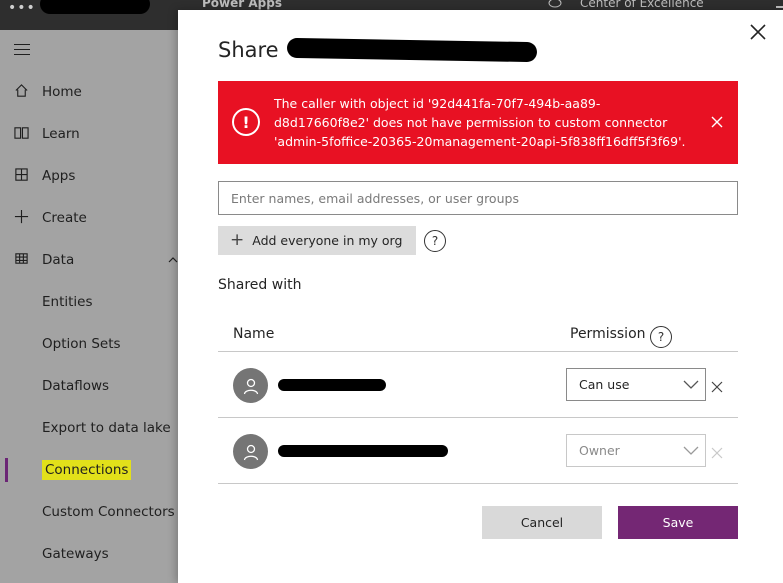  I want to click on people-picker-input, so click(478, 198).